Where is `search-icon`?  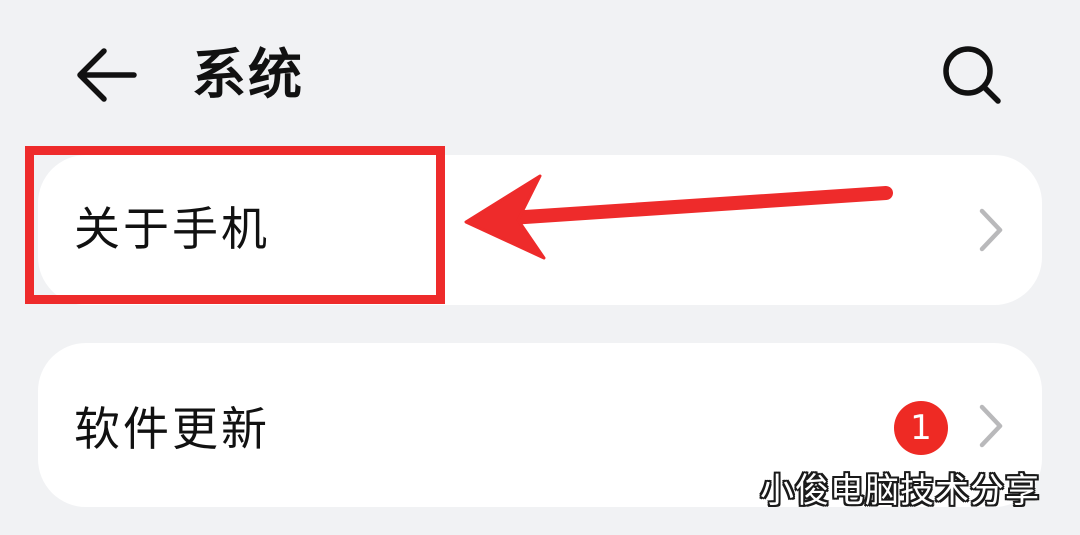 search-icon is located at coordinates (972, 75).